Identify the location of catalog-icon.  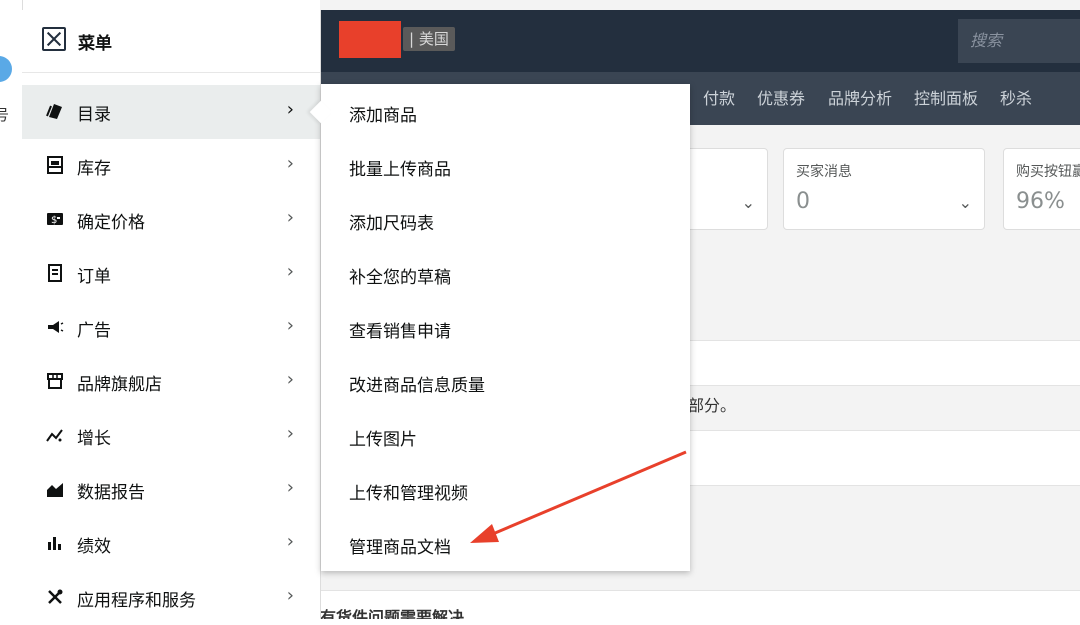
(55, 111).